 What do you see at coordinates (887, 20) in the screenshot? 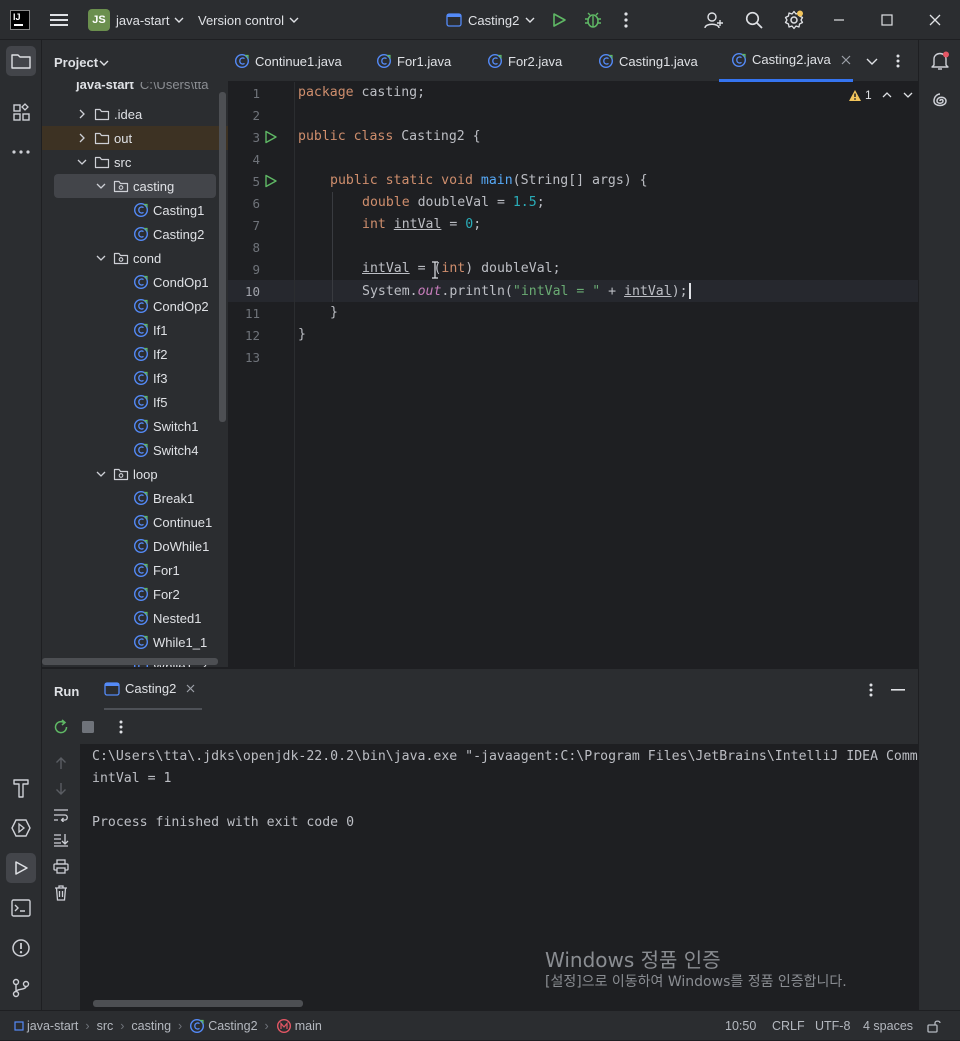
I see `maximize-button` at bounding box center [887, 20].